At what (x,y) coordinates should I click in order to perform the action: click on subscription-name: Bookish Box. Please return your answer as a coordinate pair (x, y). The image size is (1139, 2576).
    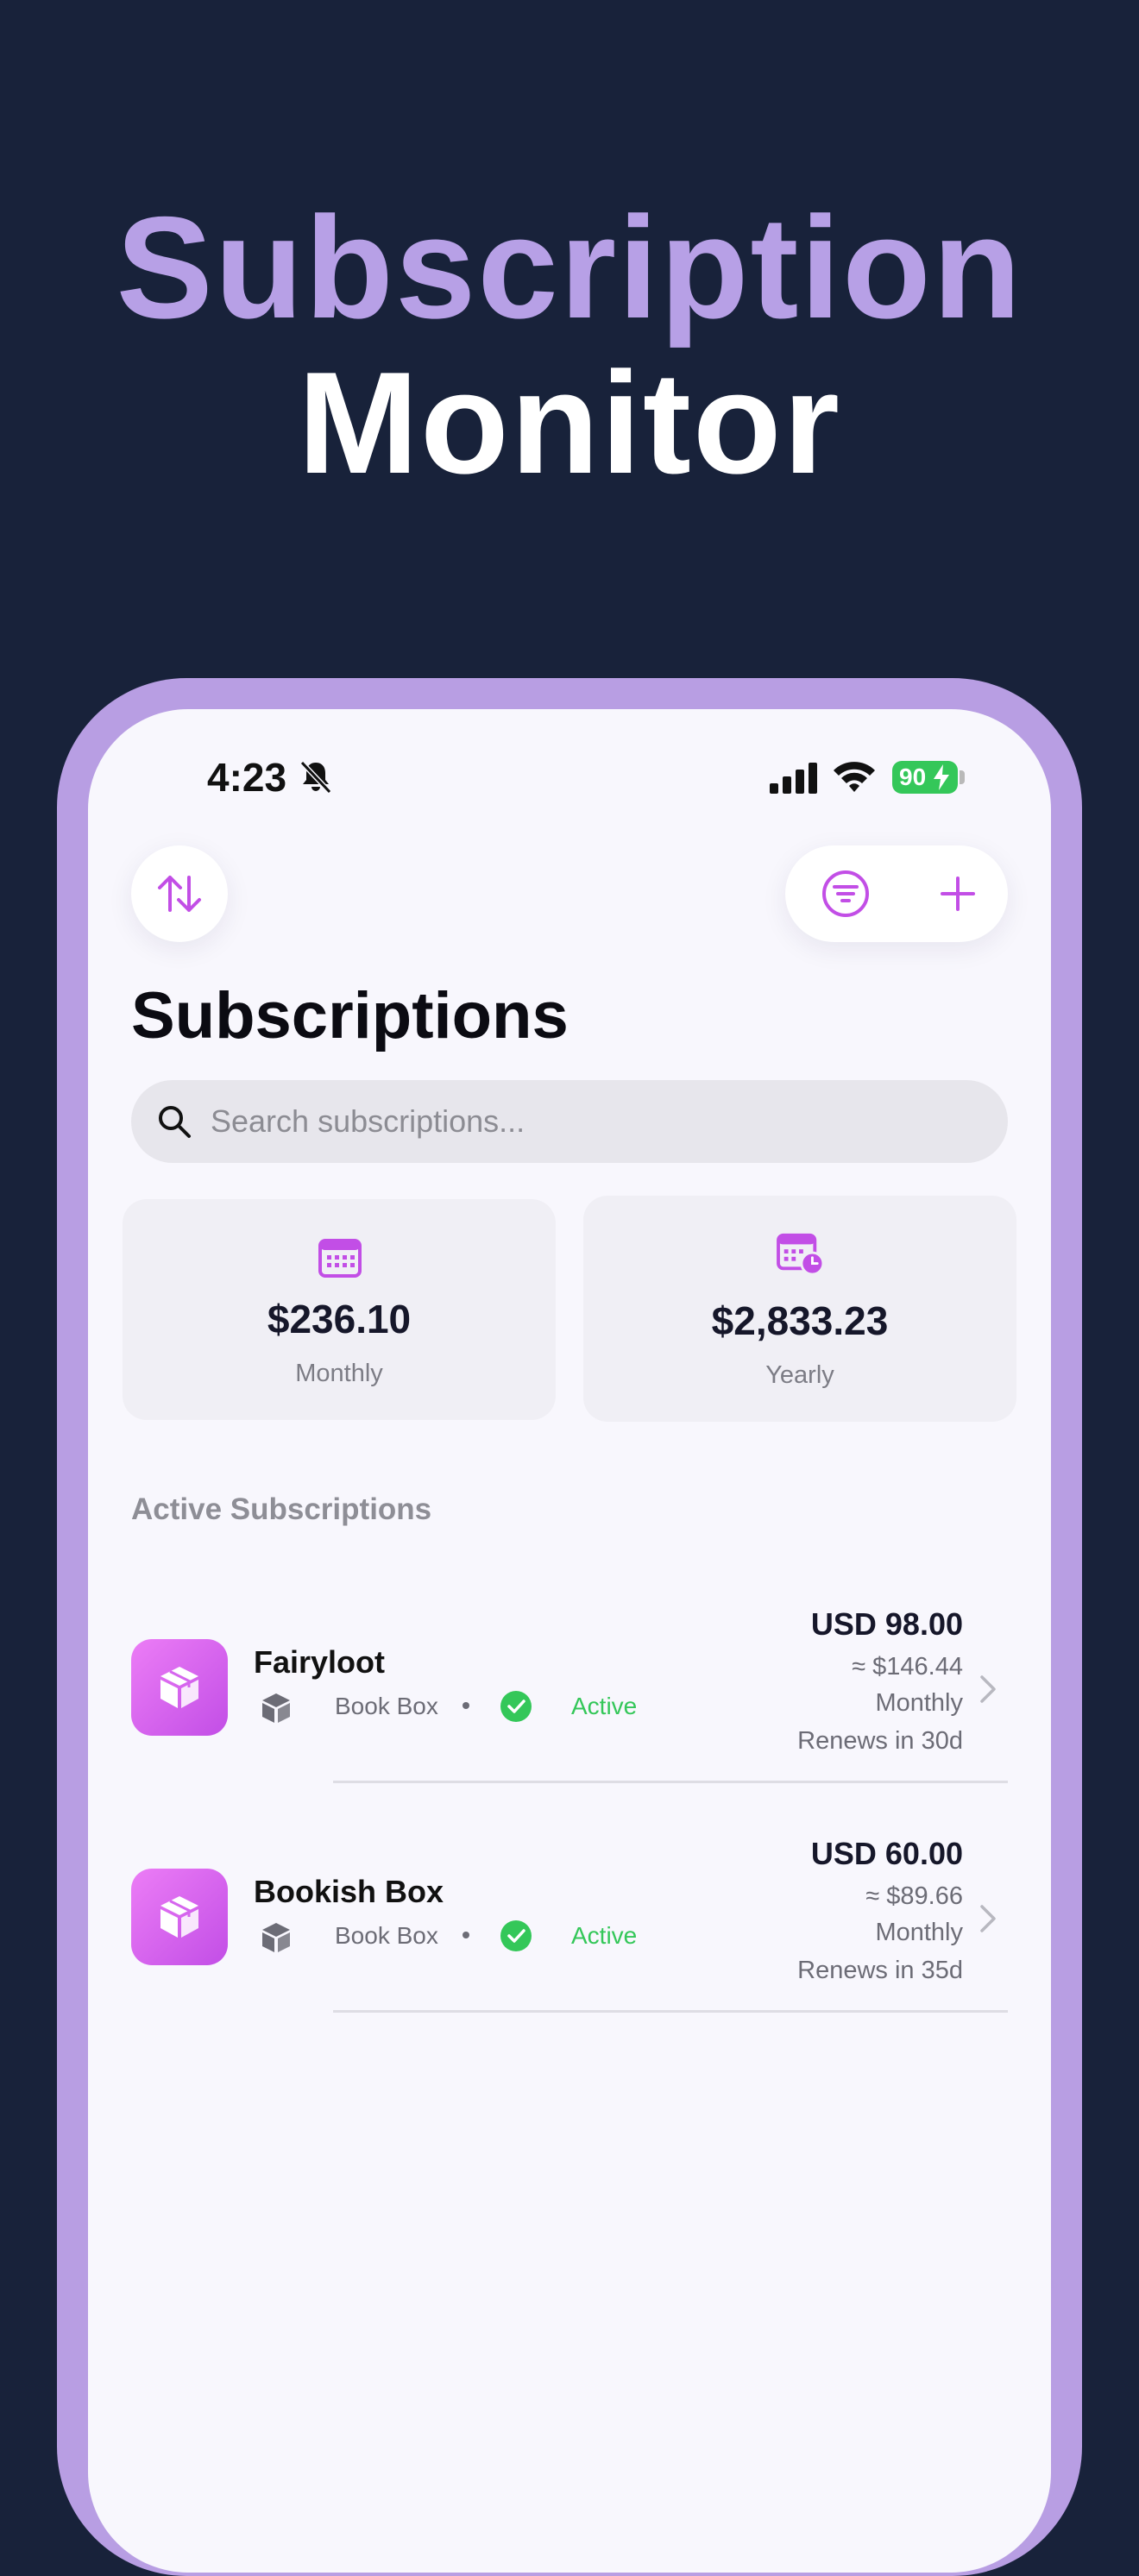
    Looking at the image, I should click on (349, 1891).